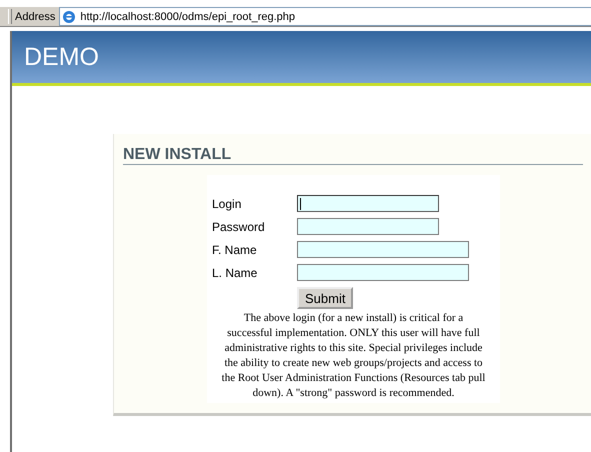 The width and height of the screenshot is (591, 452). Describe the element at coordinates (353, 356) in the screenshot. I see `info-paragraph: The above login (for a new install) is critical for a successful implementation. ONLY this user will have full administrative rights to this site. Special privileges include the ability to create new web groups/projects and access to the Root User Administration Functions (Resources tab pull down). A "strong" password is recommended.` at that location.